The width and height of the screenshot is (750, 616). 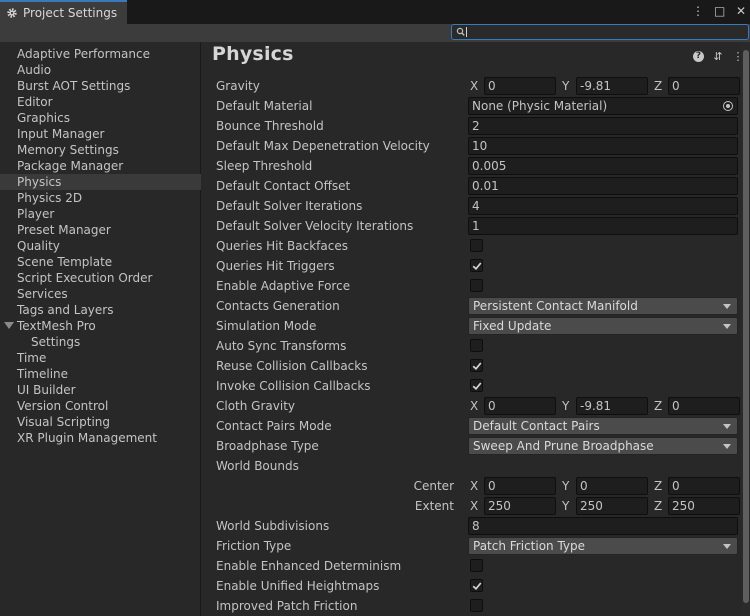 What do you see at coordinates (100, 70) in the screenshot?
I see `sidebar-item-audio: Audio` at bounding box center [100, 70].